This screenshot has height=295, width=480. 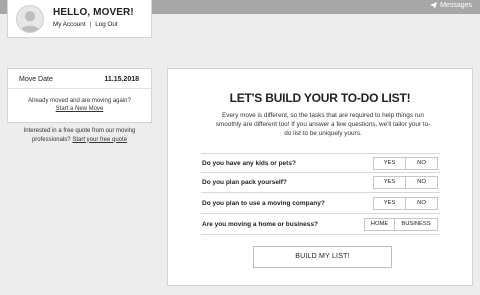 I want to click on question-label: Are you moving a home or business?, so click(x=260, y=224).